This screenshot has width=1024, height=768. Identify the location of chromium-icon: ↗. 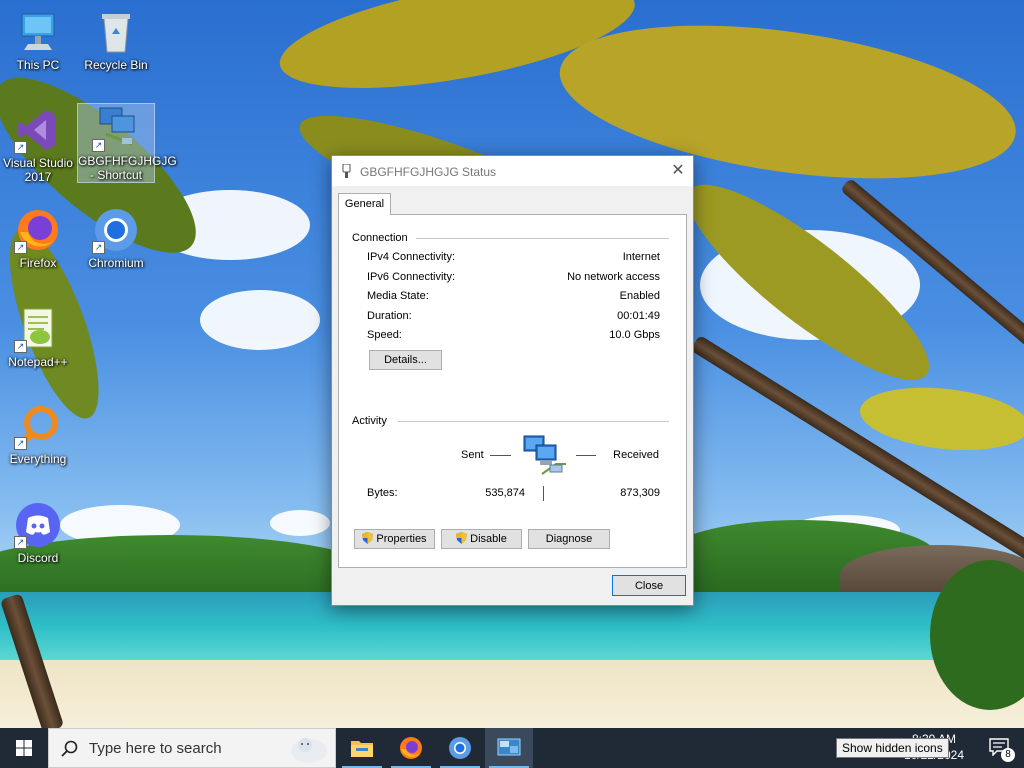
(116, 230).